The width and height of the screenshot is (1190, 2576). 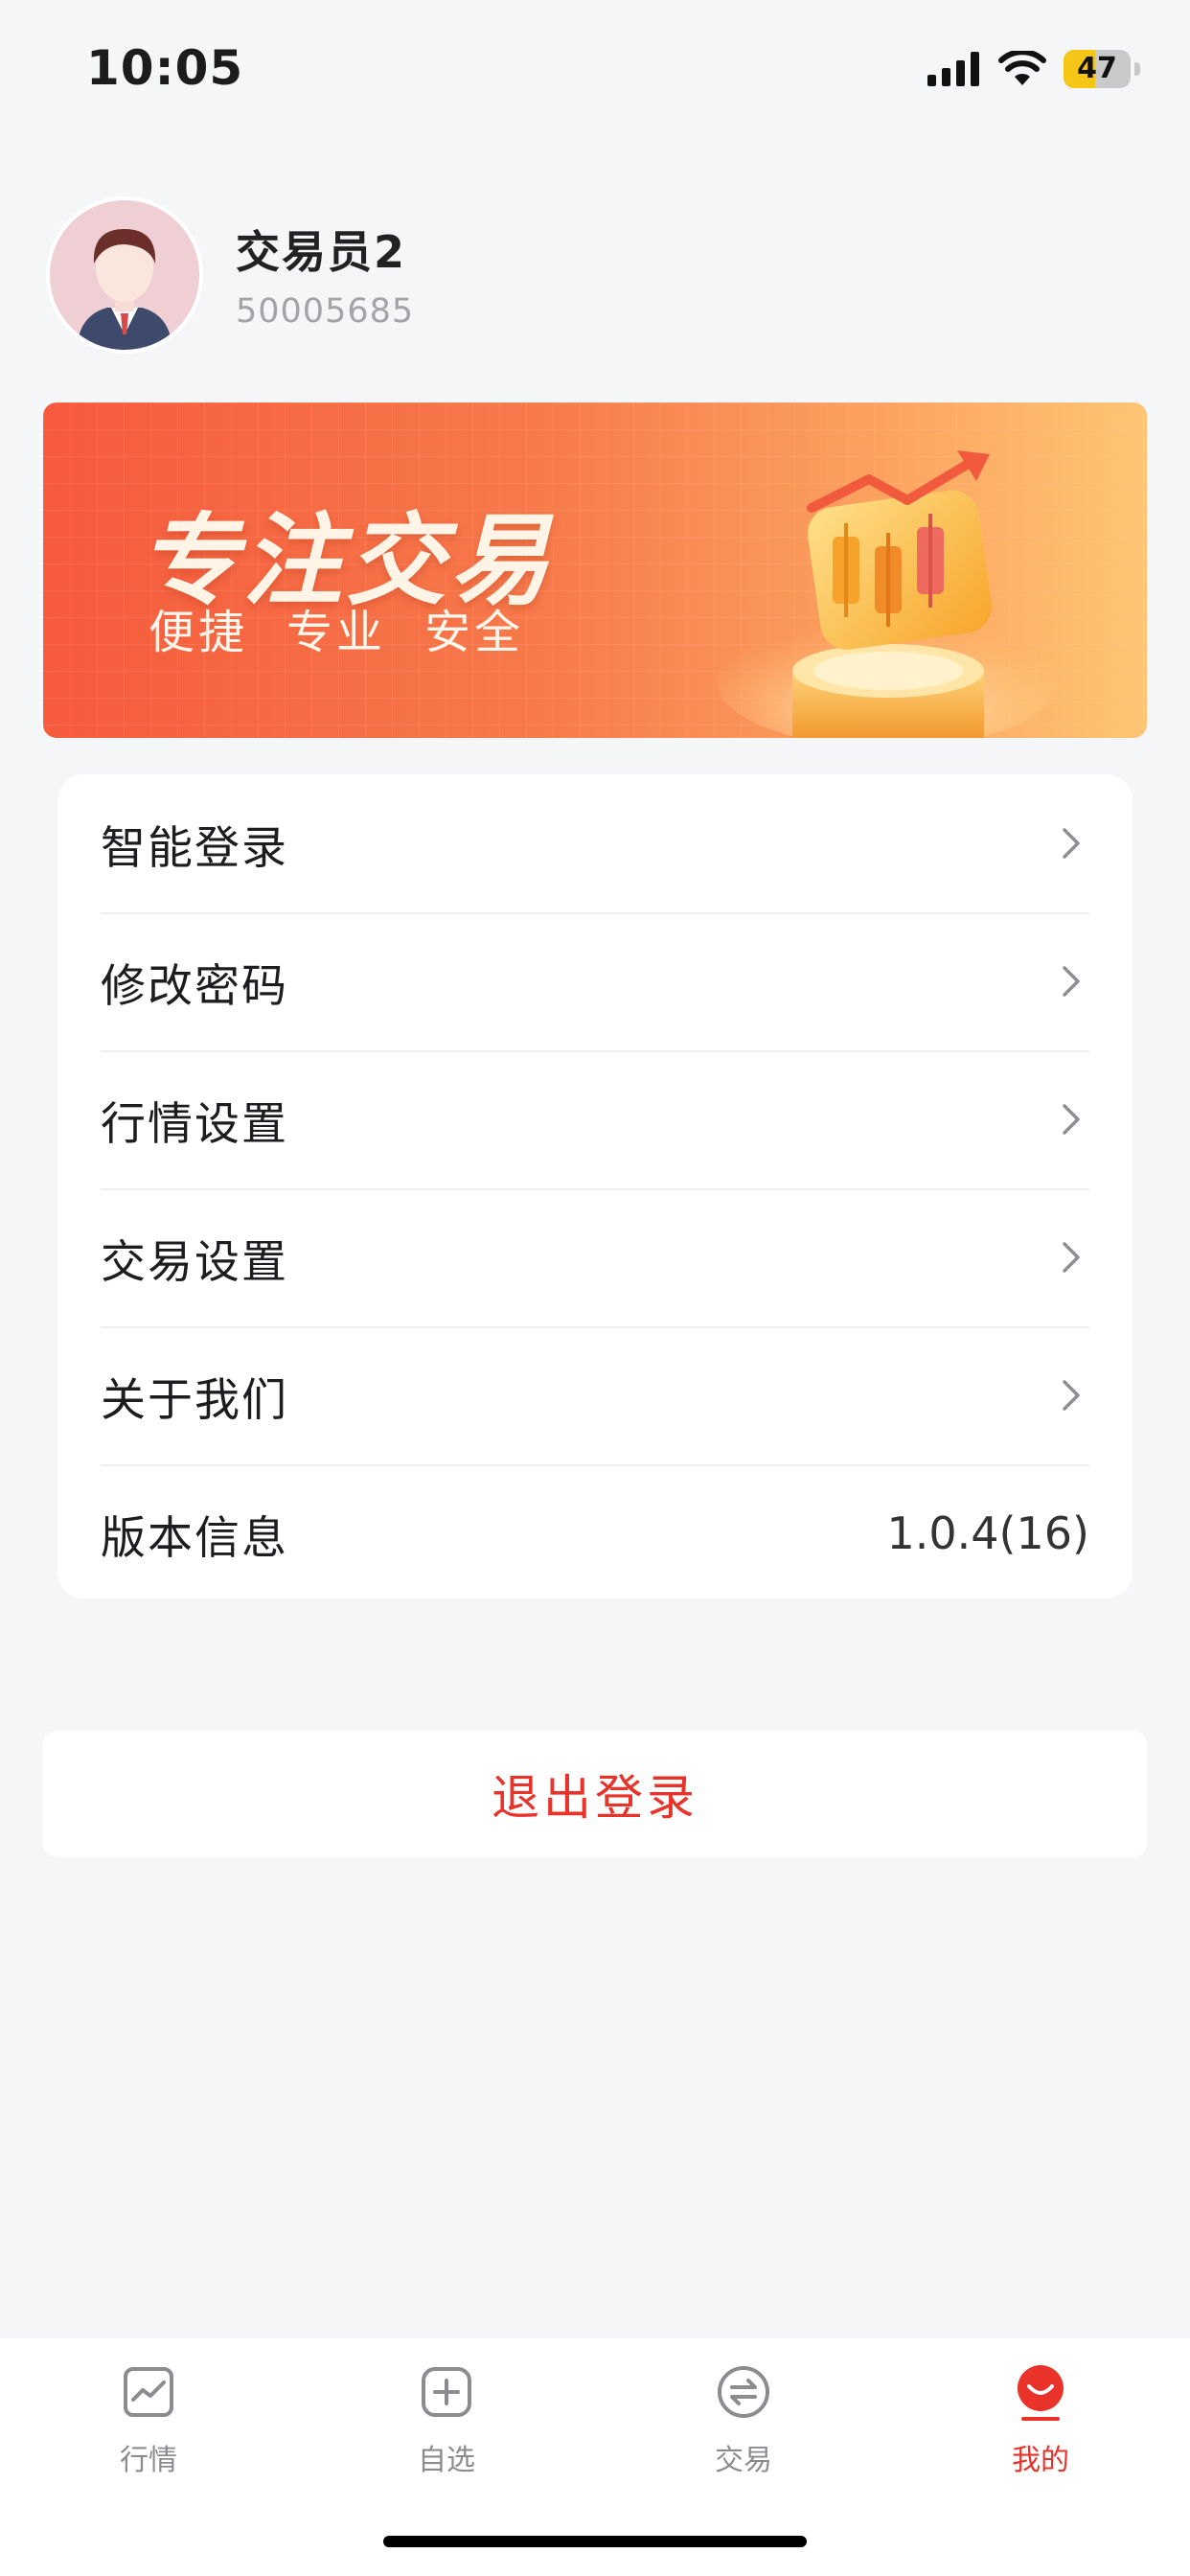 I want to click on menu-item-label: 智能登录, so click(x=195, y=848).